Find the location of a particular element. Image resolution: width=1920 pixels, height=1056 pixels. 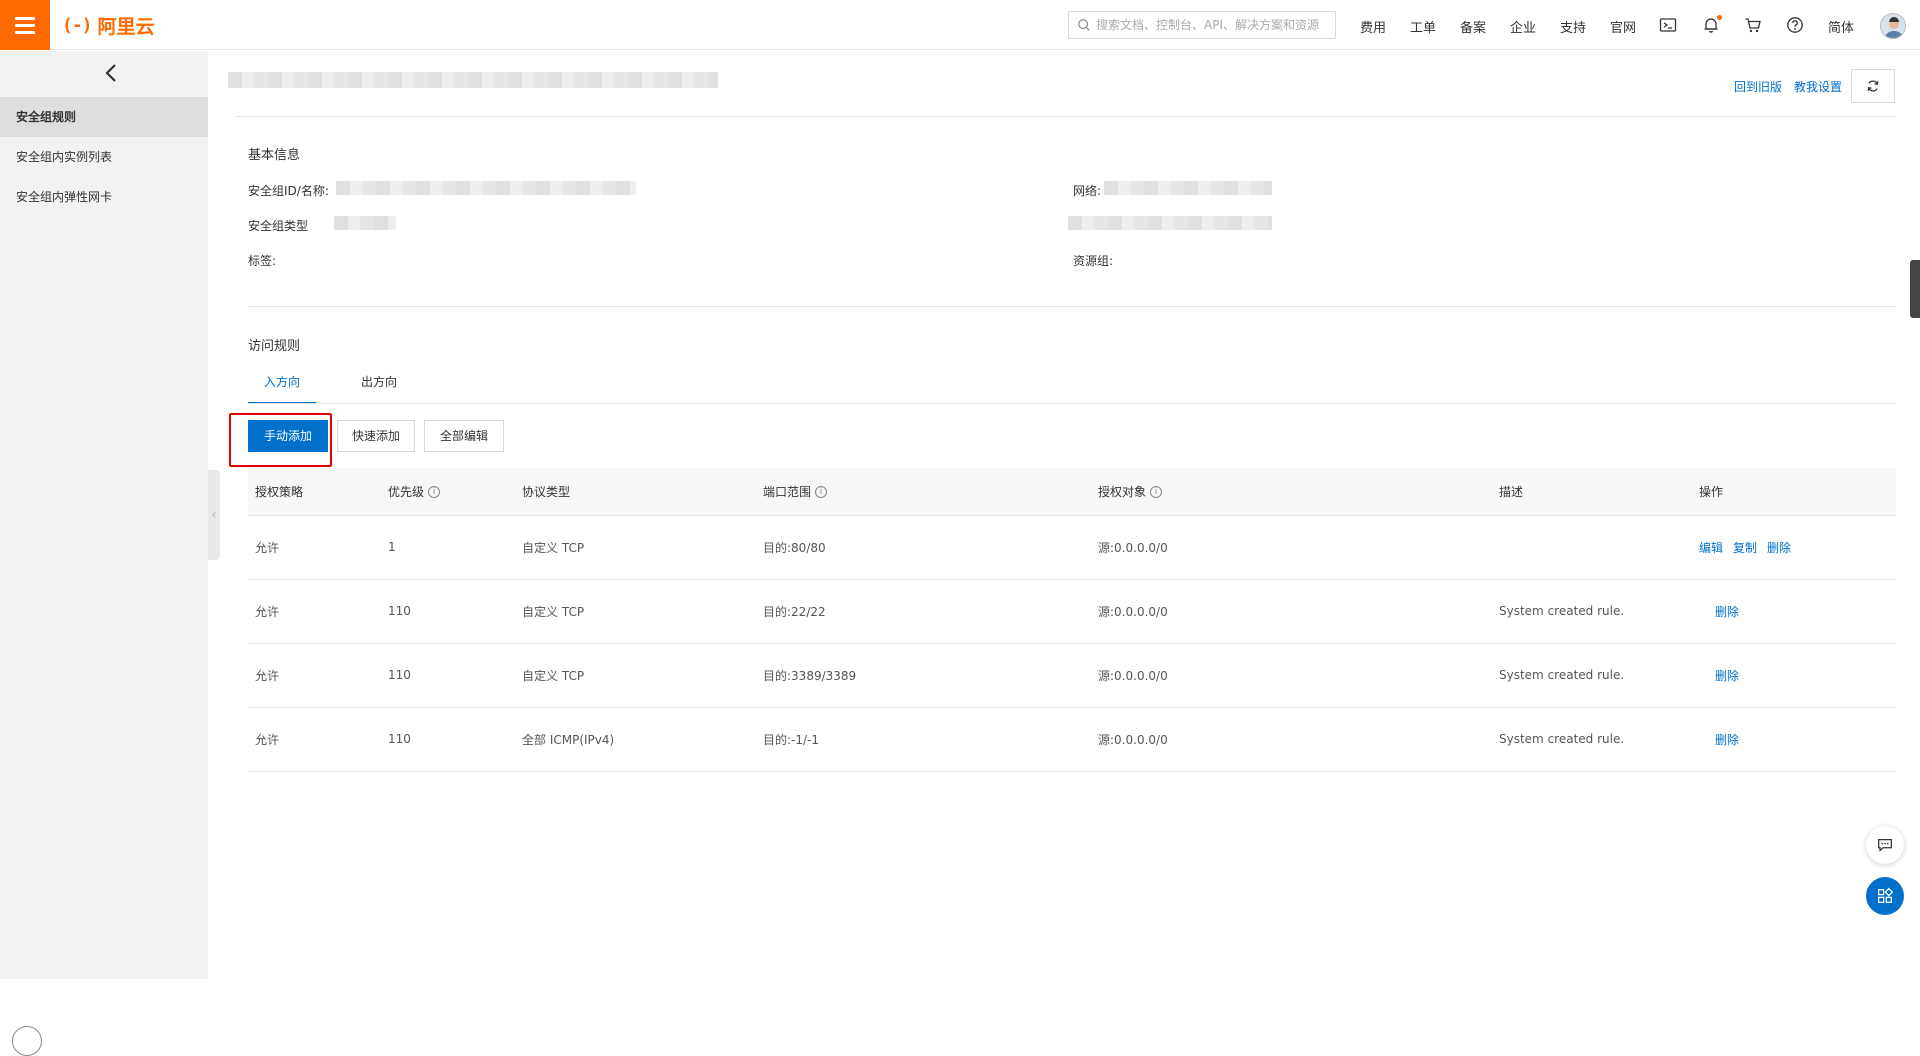

side-widget is located at coordinates (1915, 289).